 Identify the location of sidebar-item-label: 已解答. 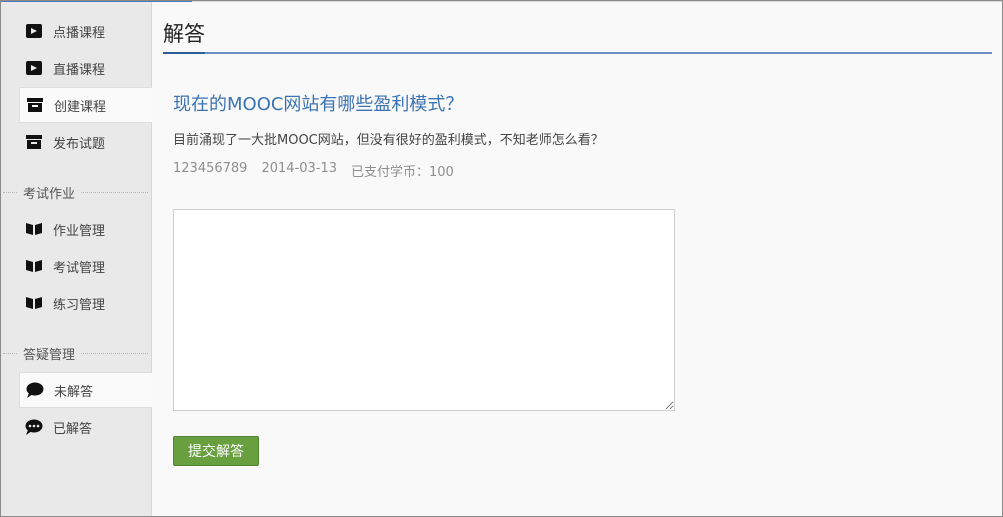
(73, 429).